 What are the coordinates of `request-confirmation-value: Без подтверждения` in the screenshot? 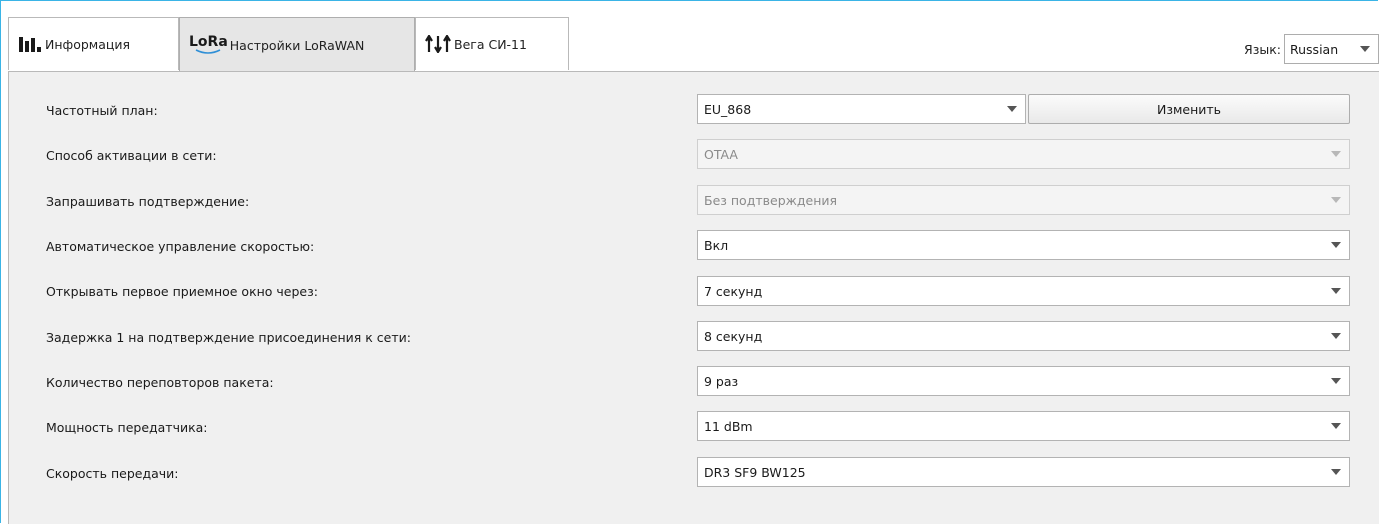 It's located at (771, 200).